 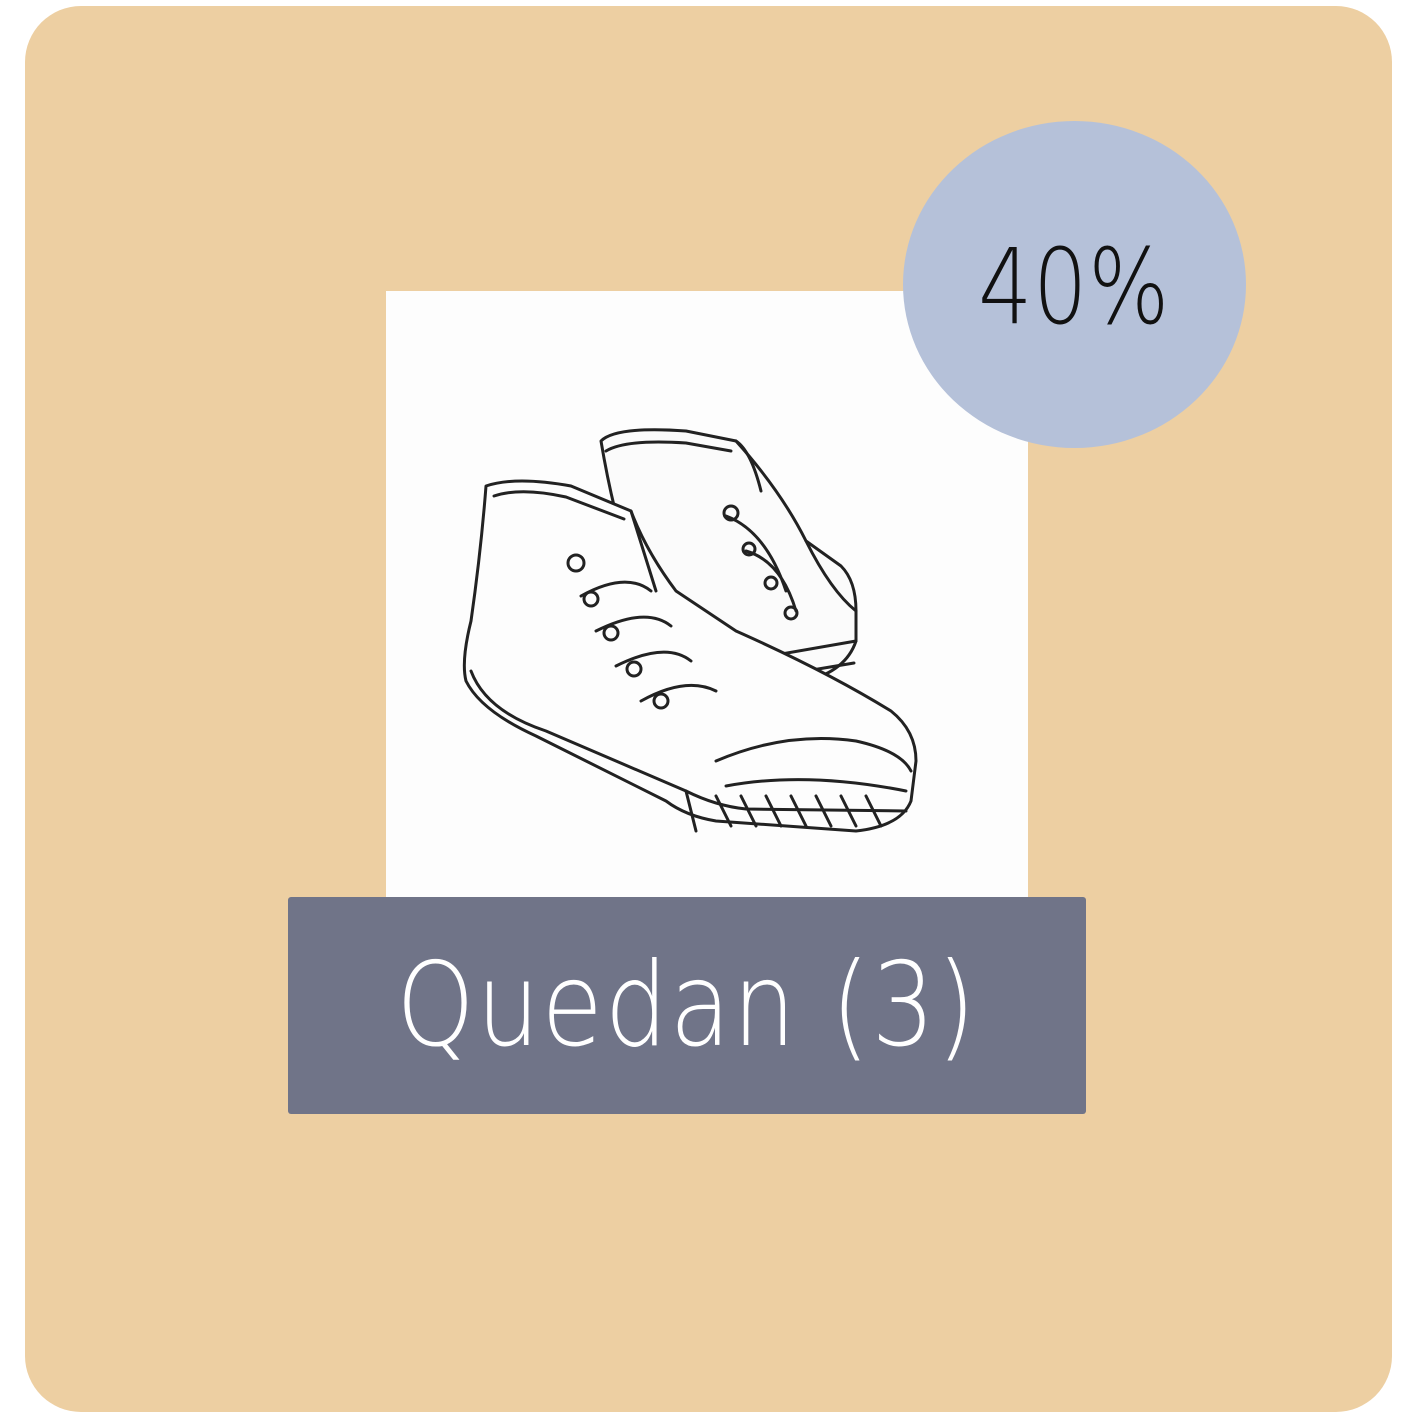 I want to click on discount-text: 40%, so click(x=1074, y=286).